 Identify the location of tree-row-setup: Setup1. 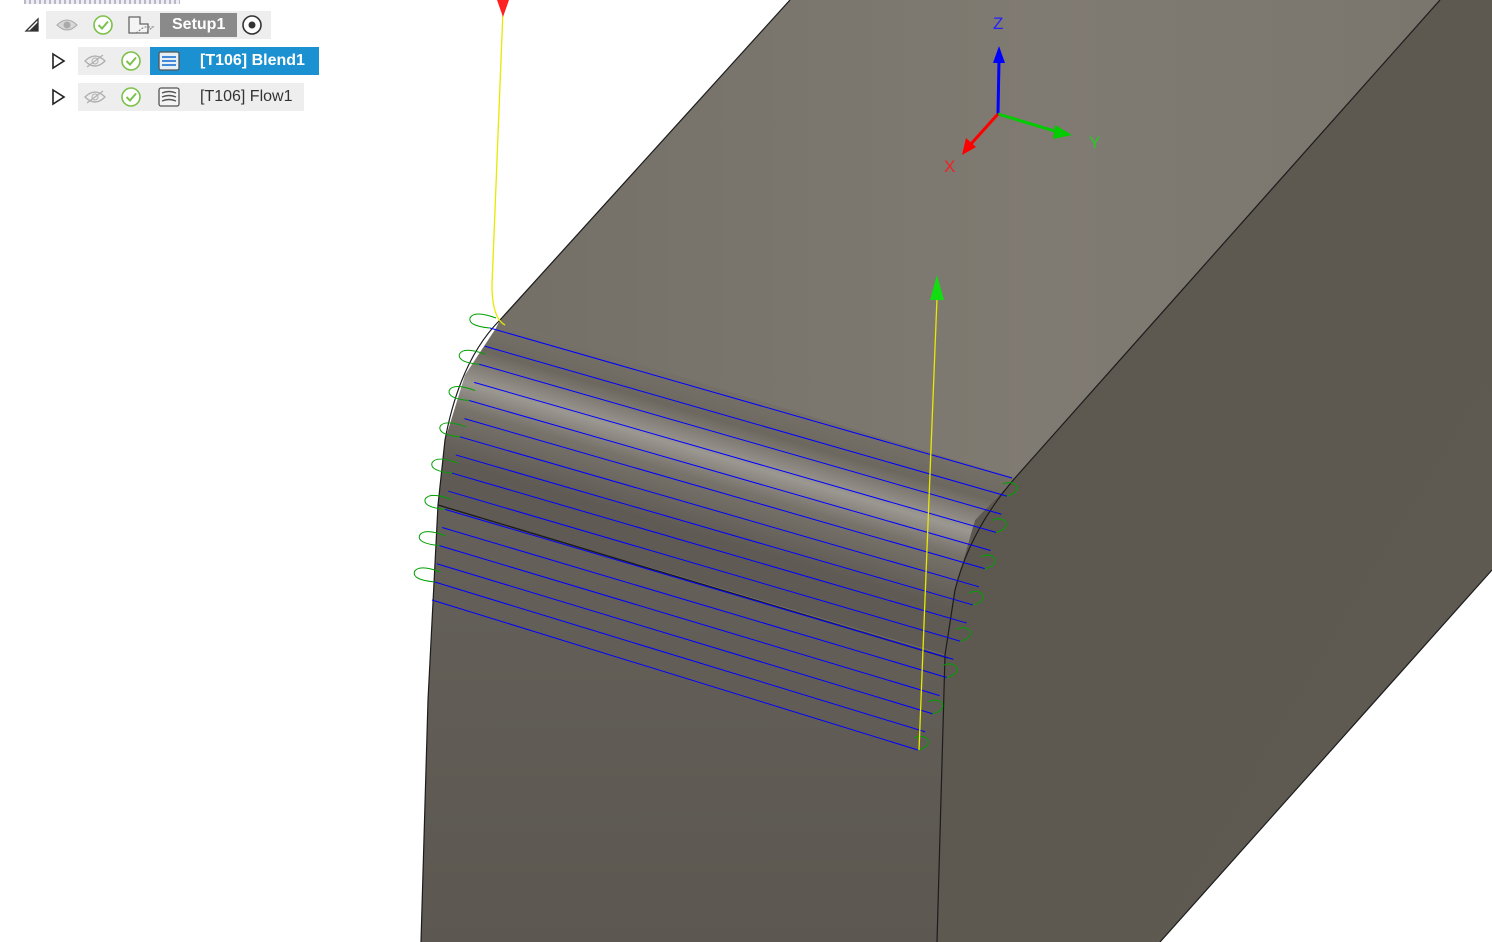
(145, 25).